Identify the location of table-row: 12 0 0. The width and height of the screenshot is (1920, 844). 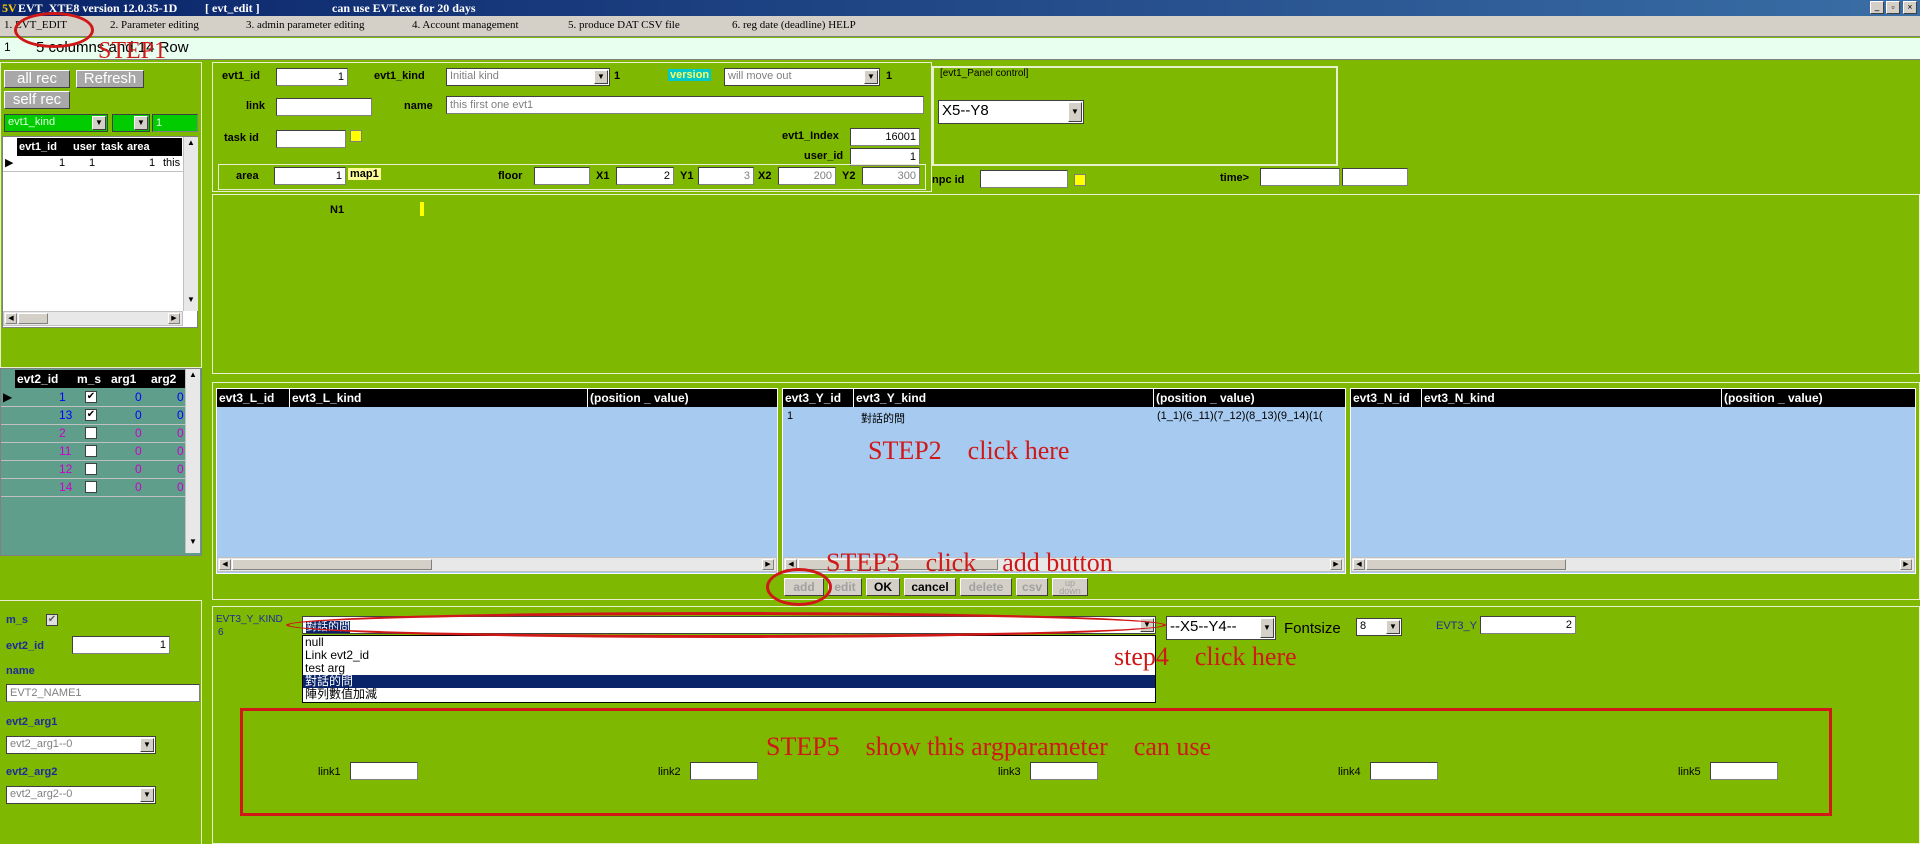
(93, 470).